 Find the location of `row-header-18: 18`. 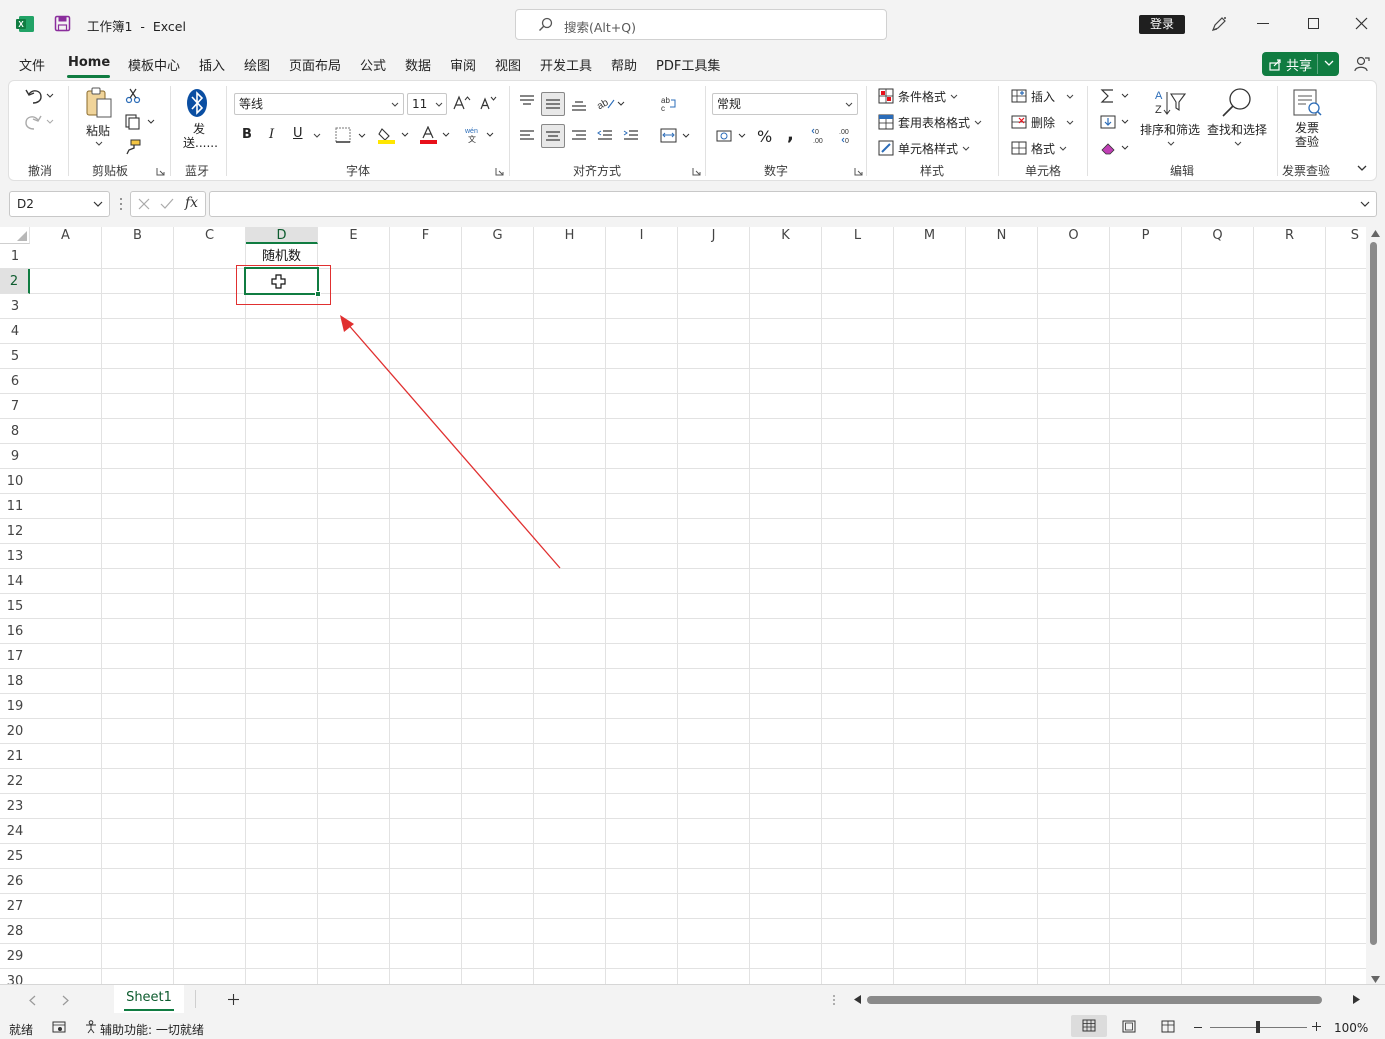

row-header-18: 18 is located at coordinates (15, 681).